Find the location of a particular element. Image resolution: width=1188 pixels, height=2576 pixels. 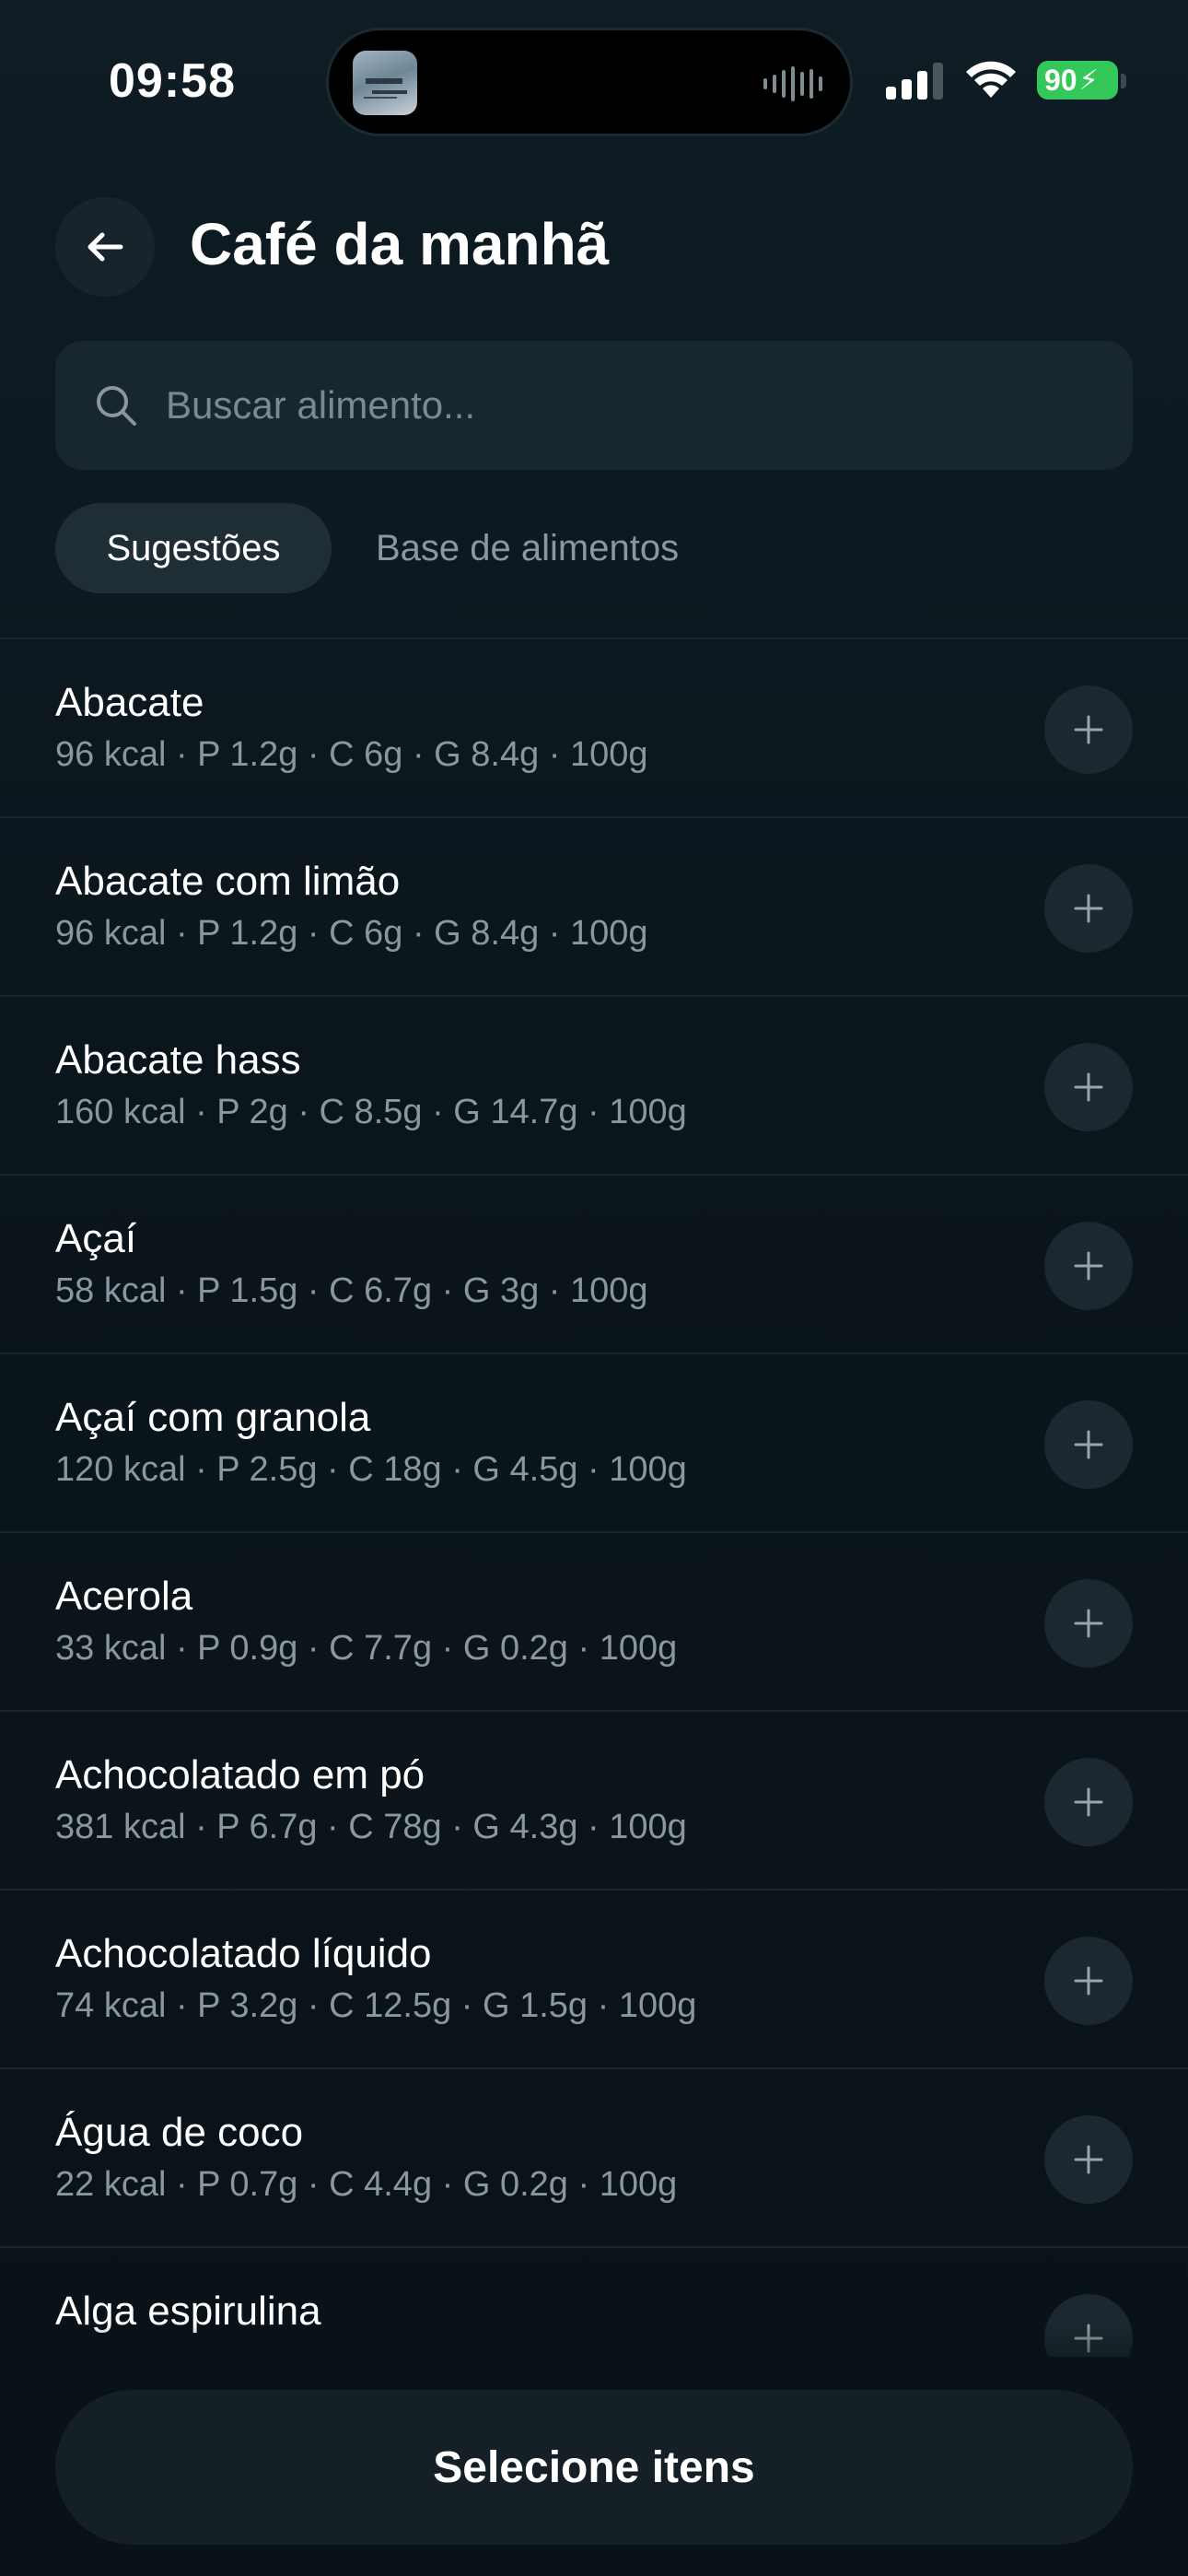

food-name: Água de coco is located at coordinates (179, 2132).